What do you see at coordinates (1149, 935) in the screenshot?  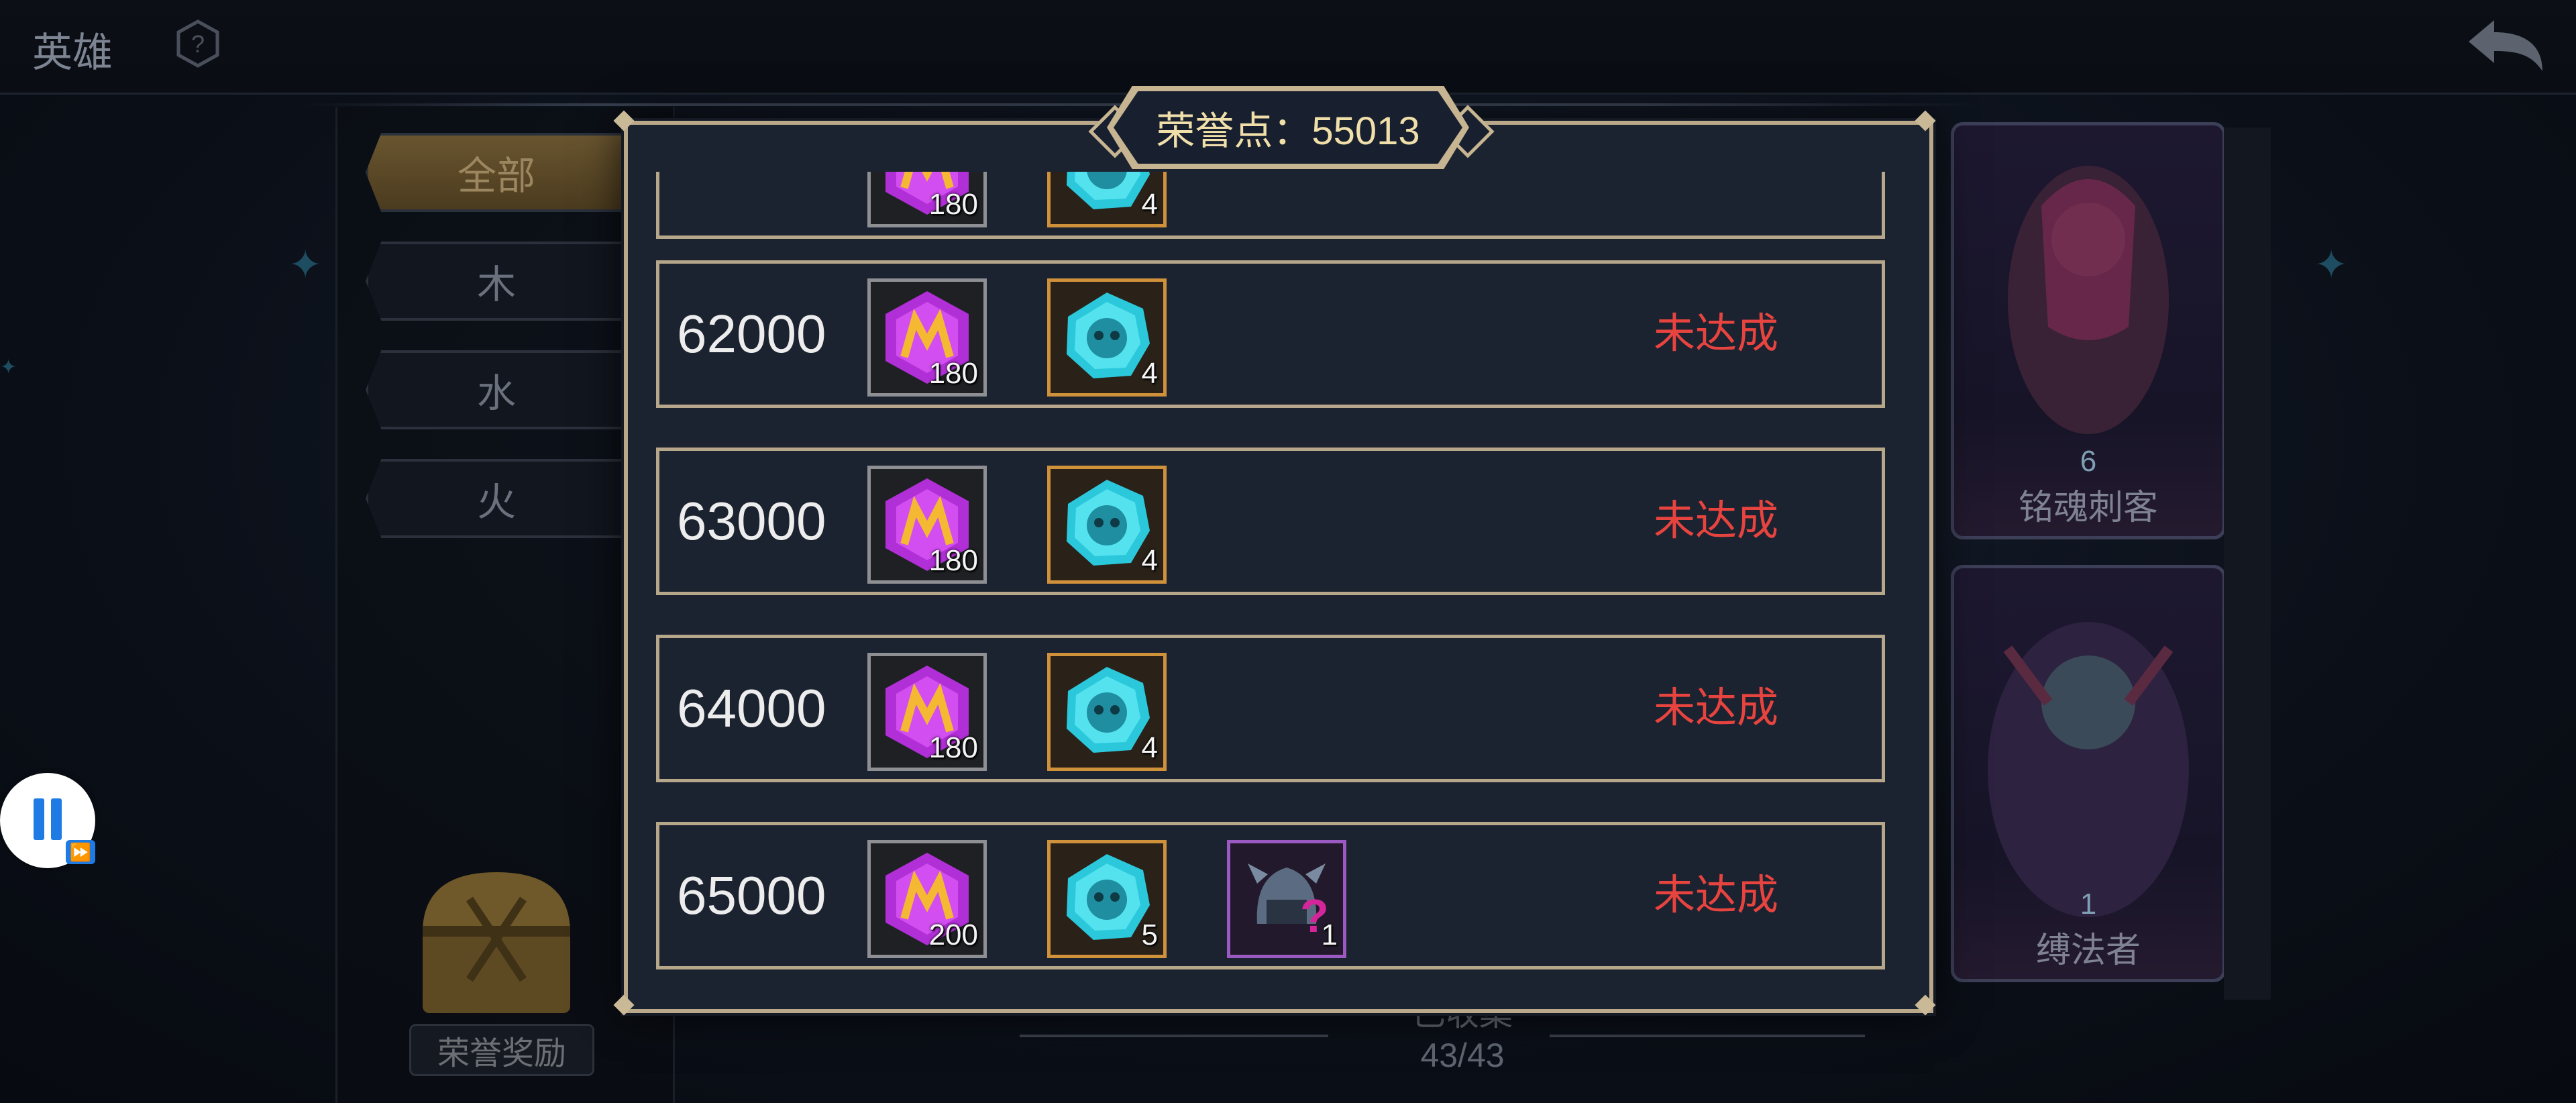 I see `item-quantity: 5` at bounding box center [1149, 935].